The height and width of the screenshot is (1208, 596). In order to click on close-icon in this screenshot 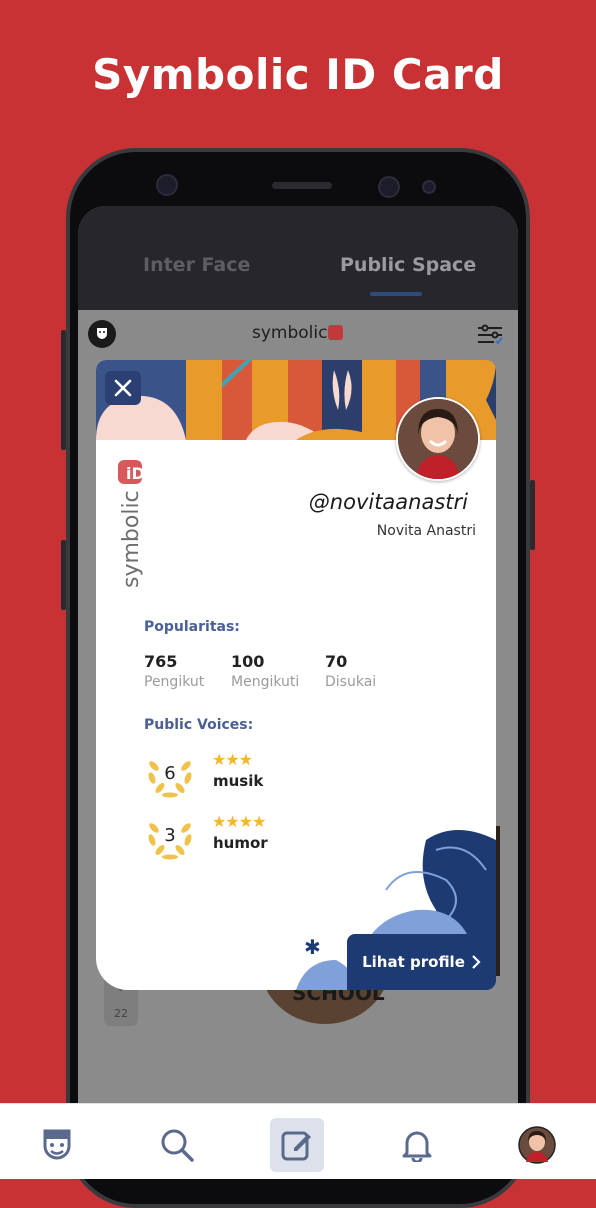, I will do `click(123, 388)`.